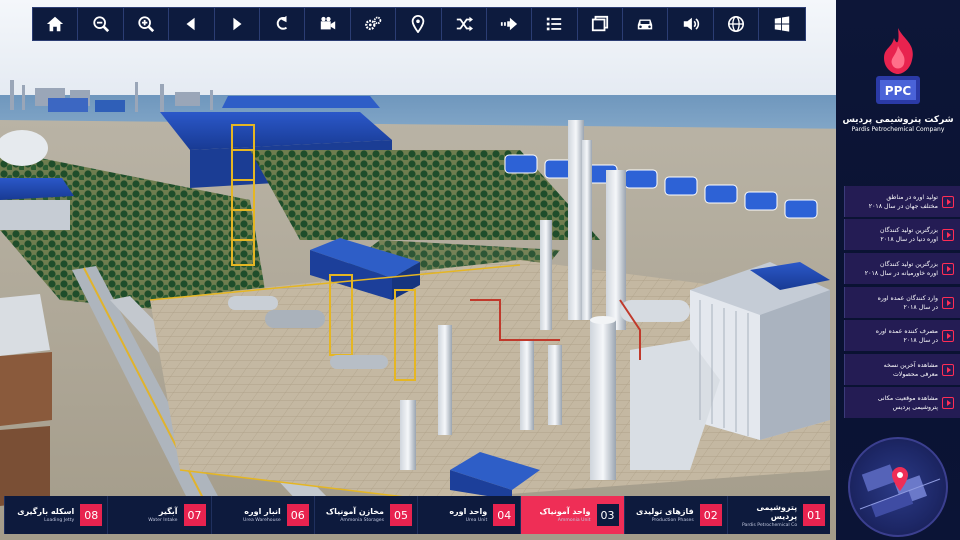 This screenshot has height=540, width=960. I want to click on info-button-label: اوره دنیا در سال ۲۰۱۸, so click(909, 239).